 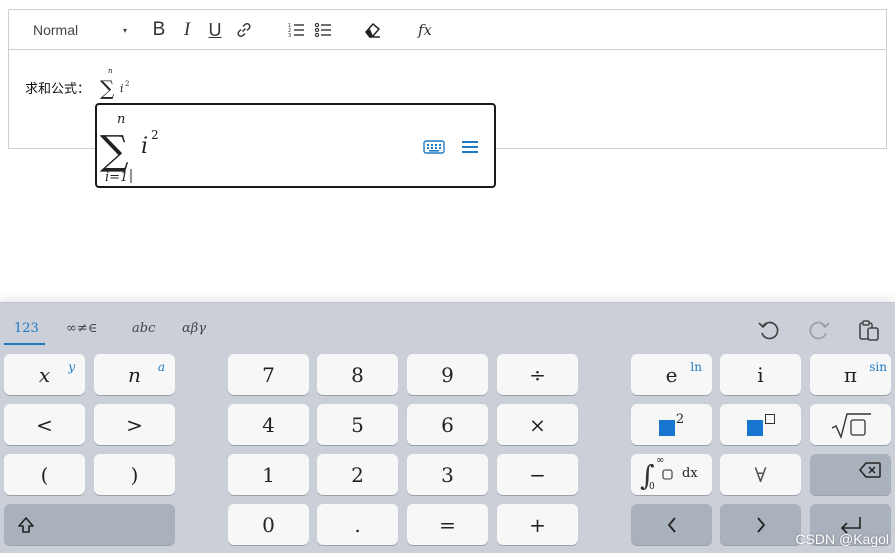 I want to click on key-3-label: 3, so click(x=447, y=474).